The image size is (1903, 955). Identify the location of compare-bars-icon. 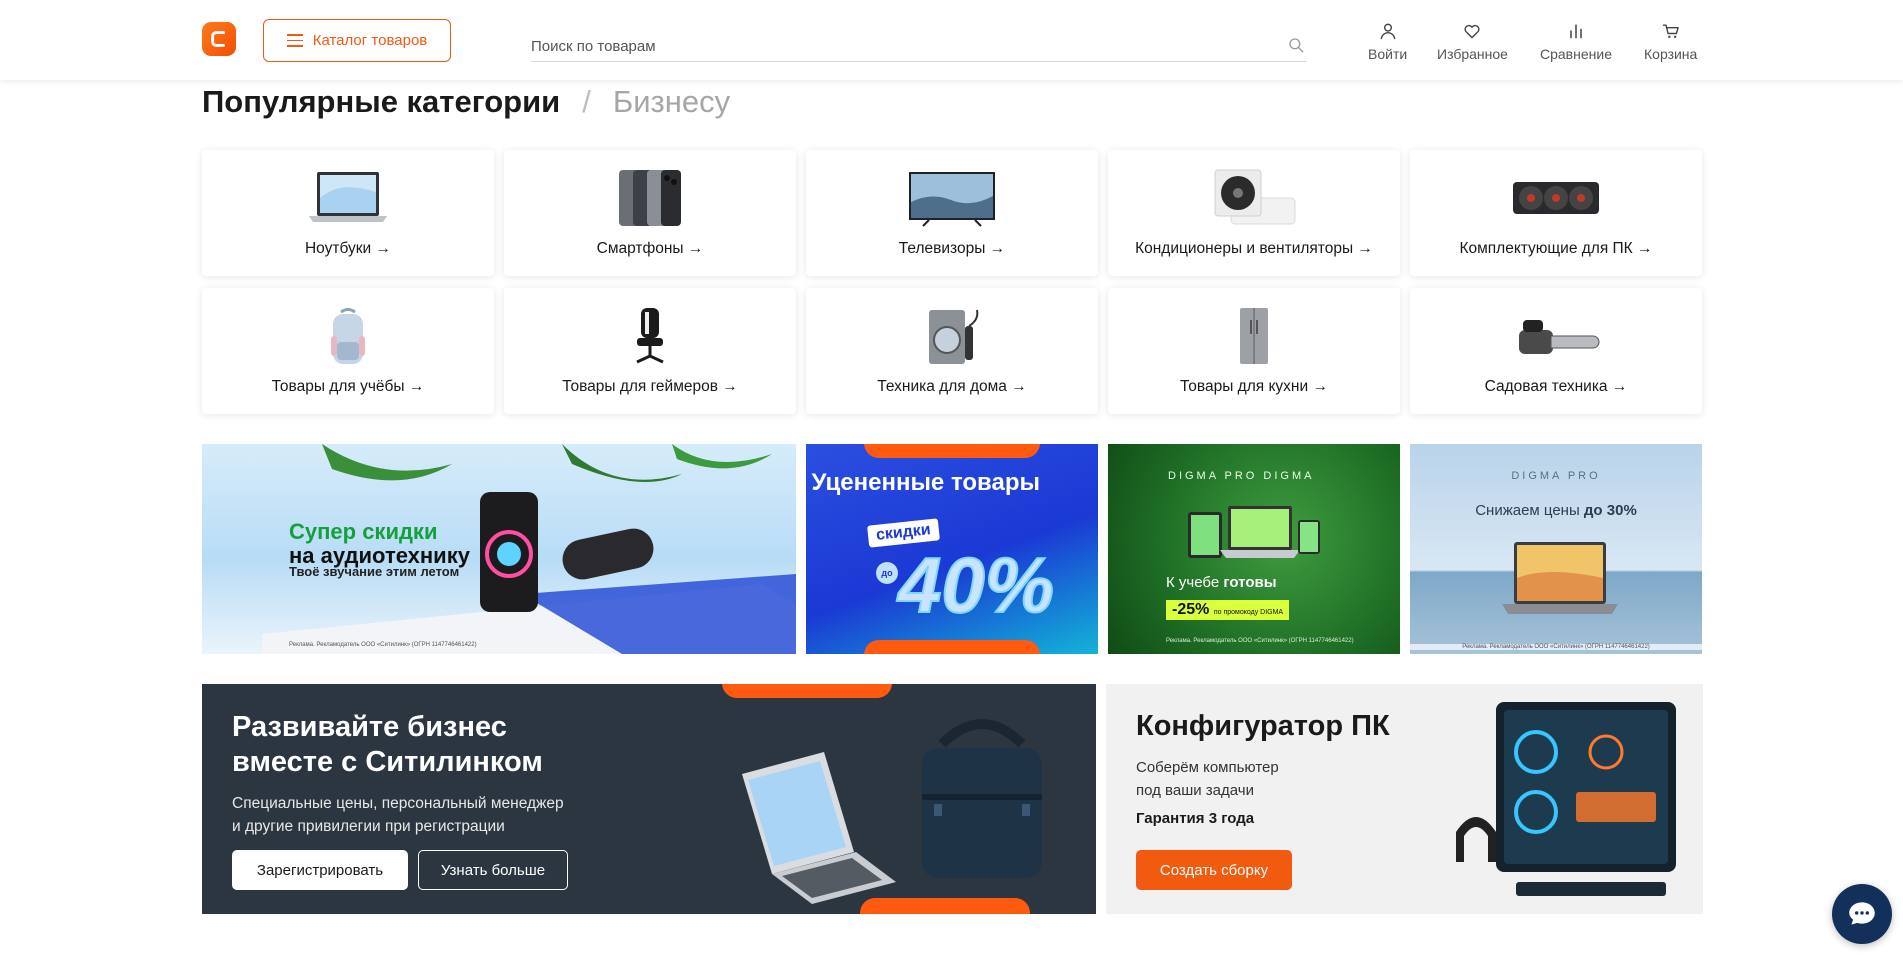
(1576, 31).